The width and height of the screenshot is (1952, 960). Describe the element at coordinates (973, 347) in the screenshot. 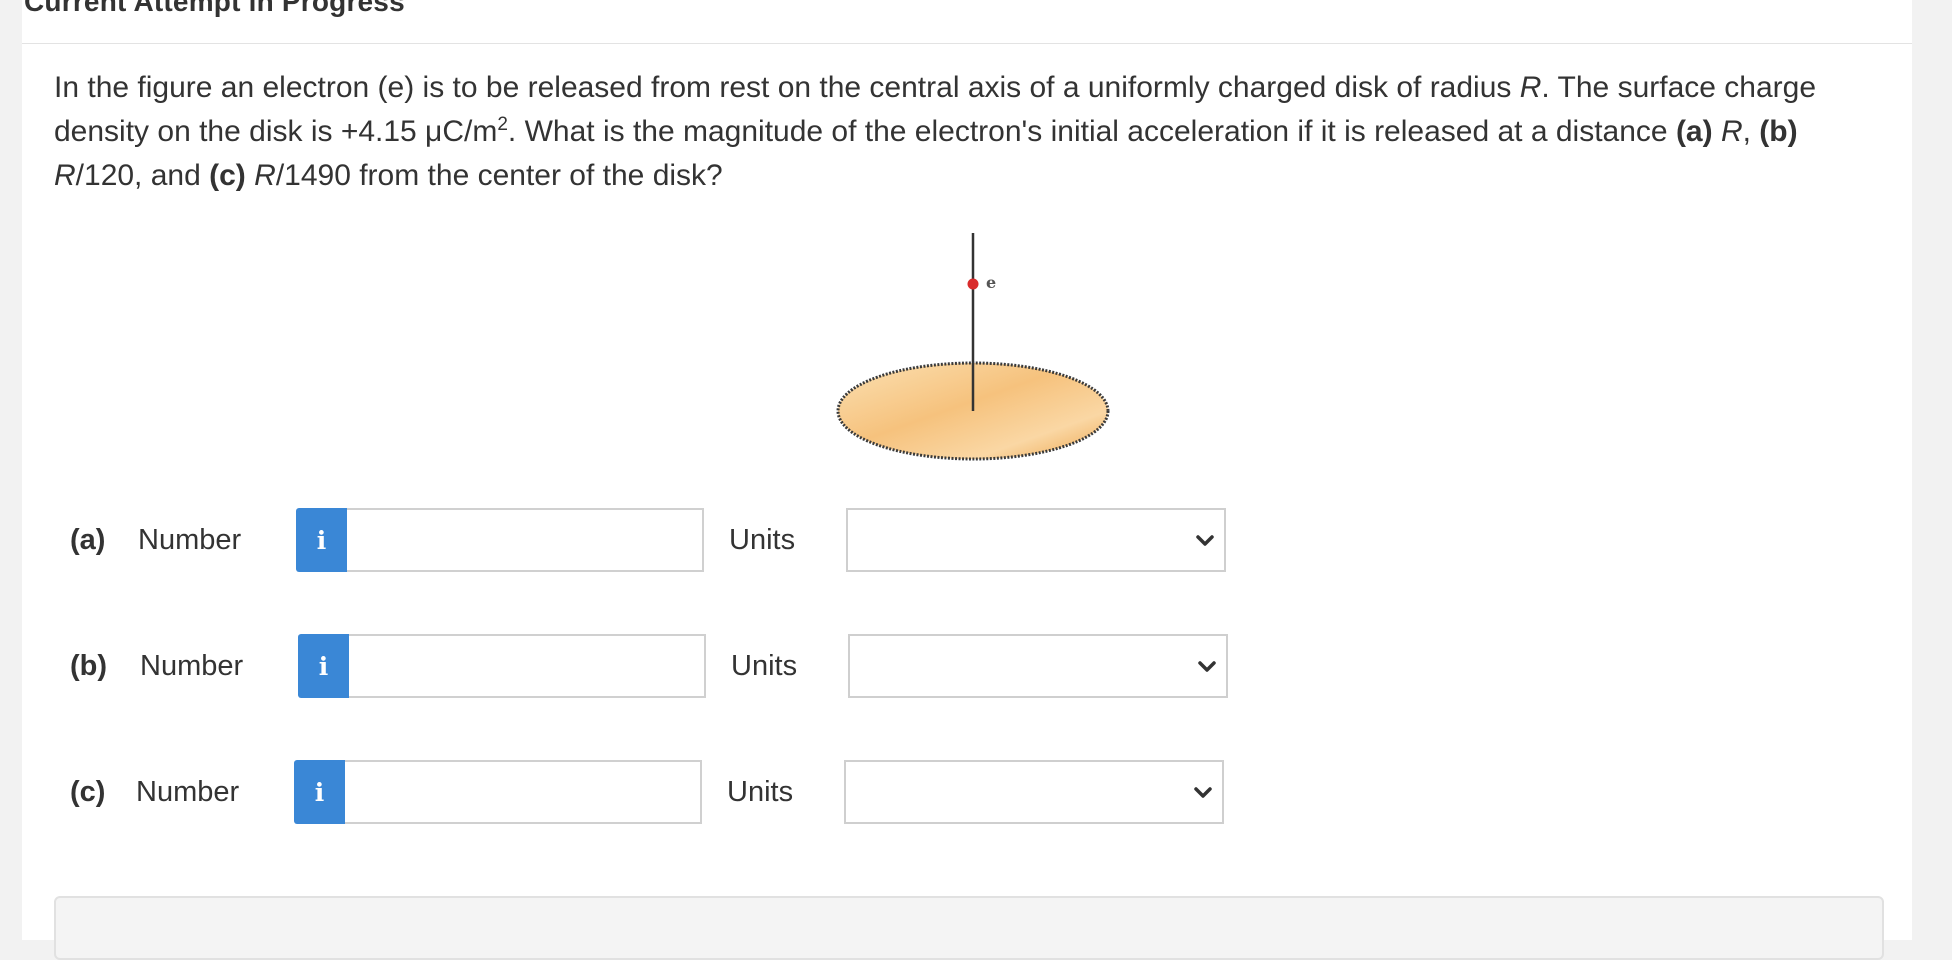

I see `disk-figure-svg: e` at that location.